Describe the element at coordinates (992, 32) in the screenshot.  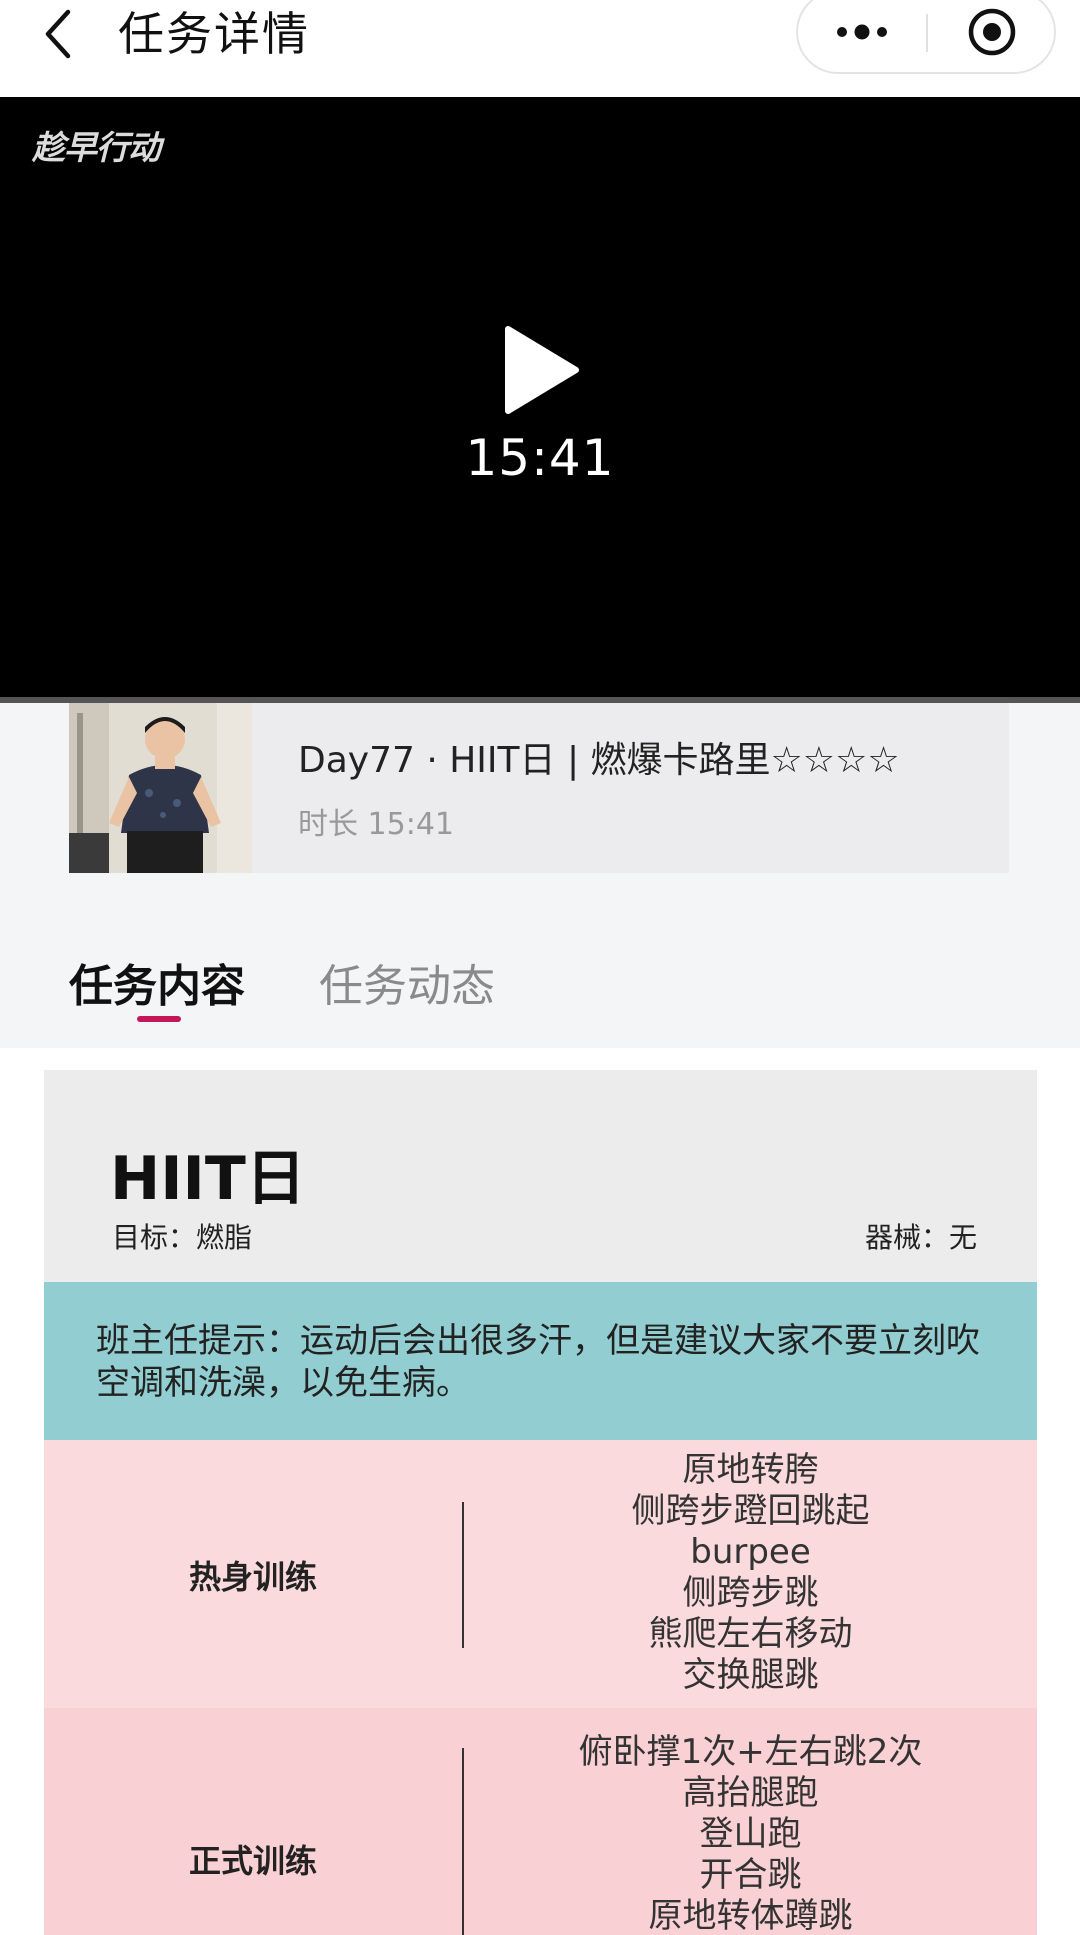
I see `target-circle-icon` at that location.